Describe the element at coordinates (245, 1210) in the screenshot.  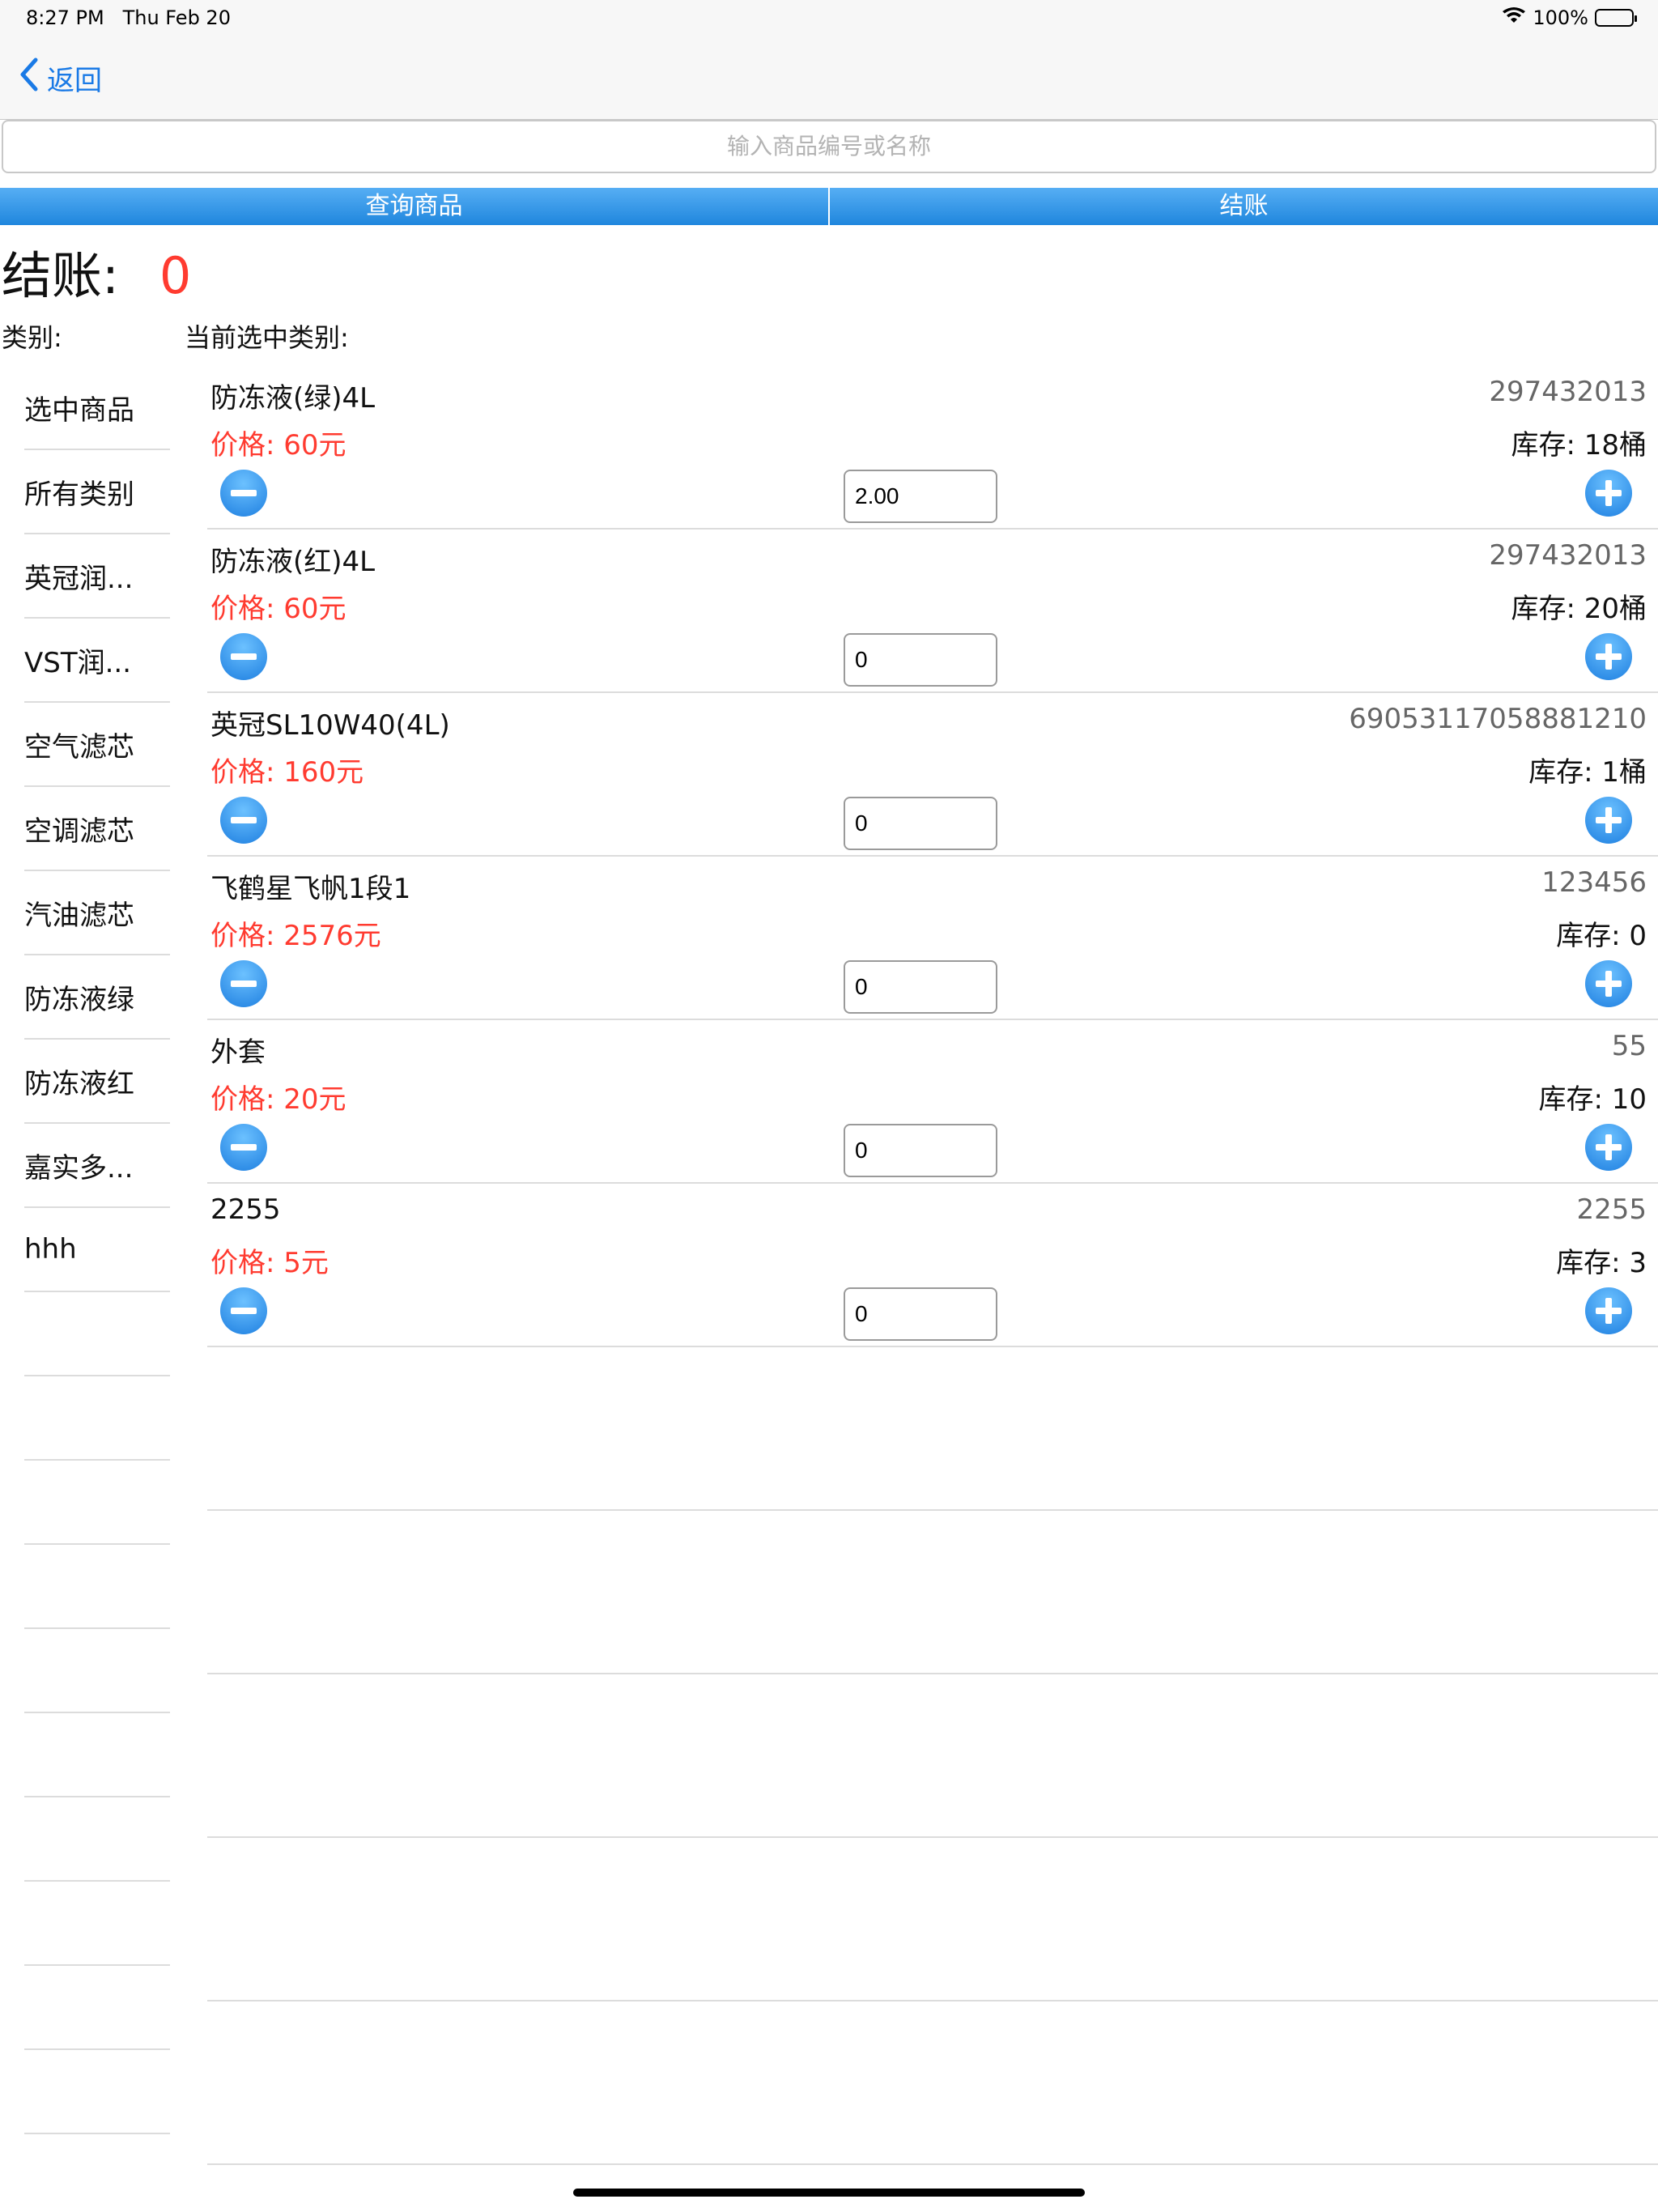
I see `product-name: 2255` at that location.